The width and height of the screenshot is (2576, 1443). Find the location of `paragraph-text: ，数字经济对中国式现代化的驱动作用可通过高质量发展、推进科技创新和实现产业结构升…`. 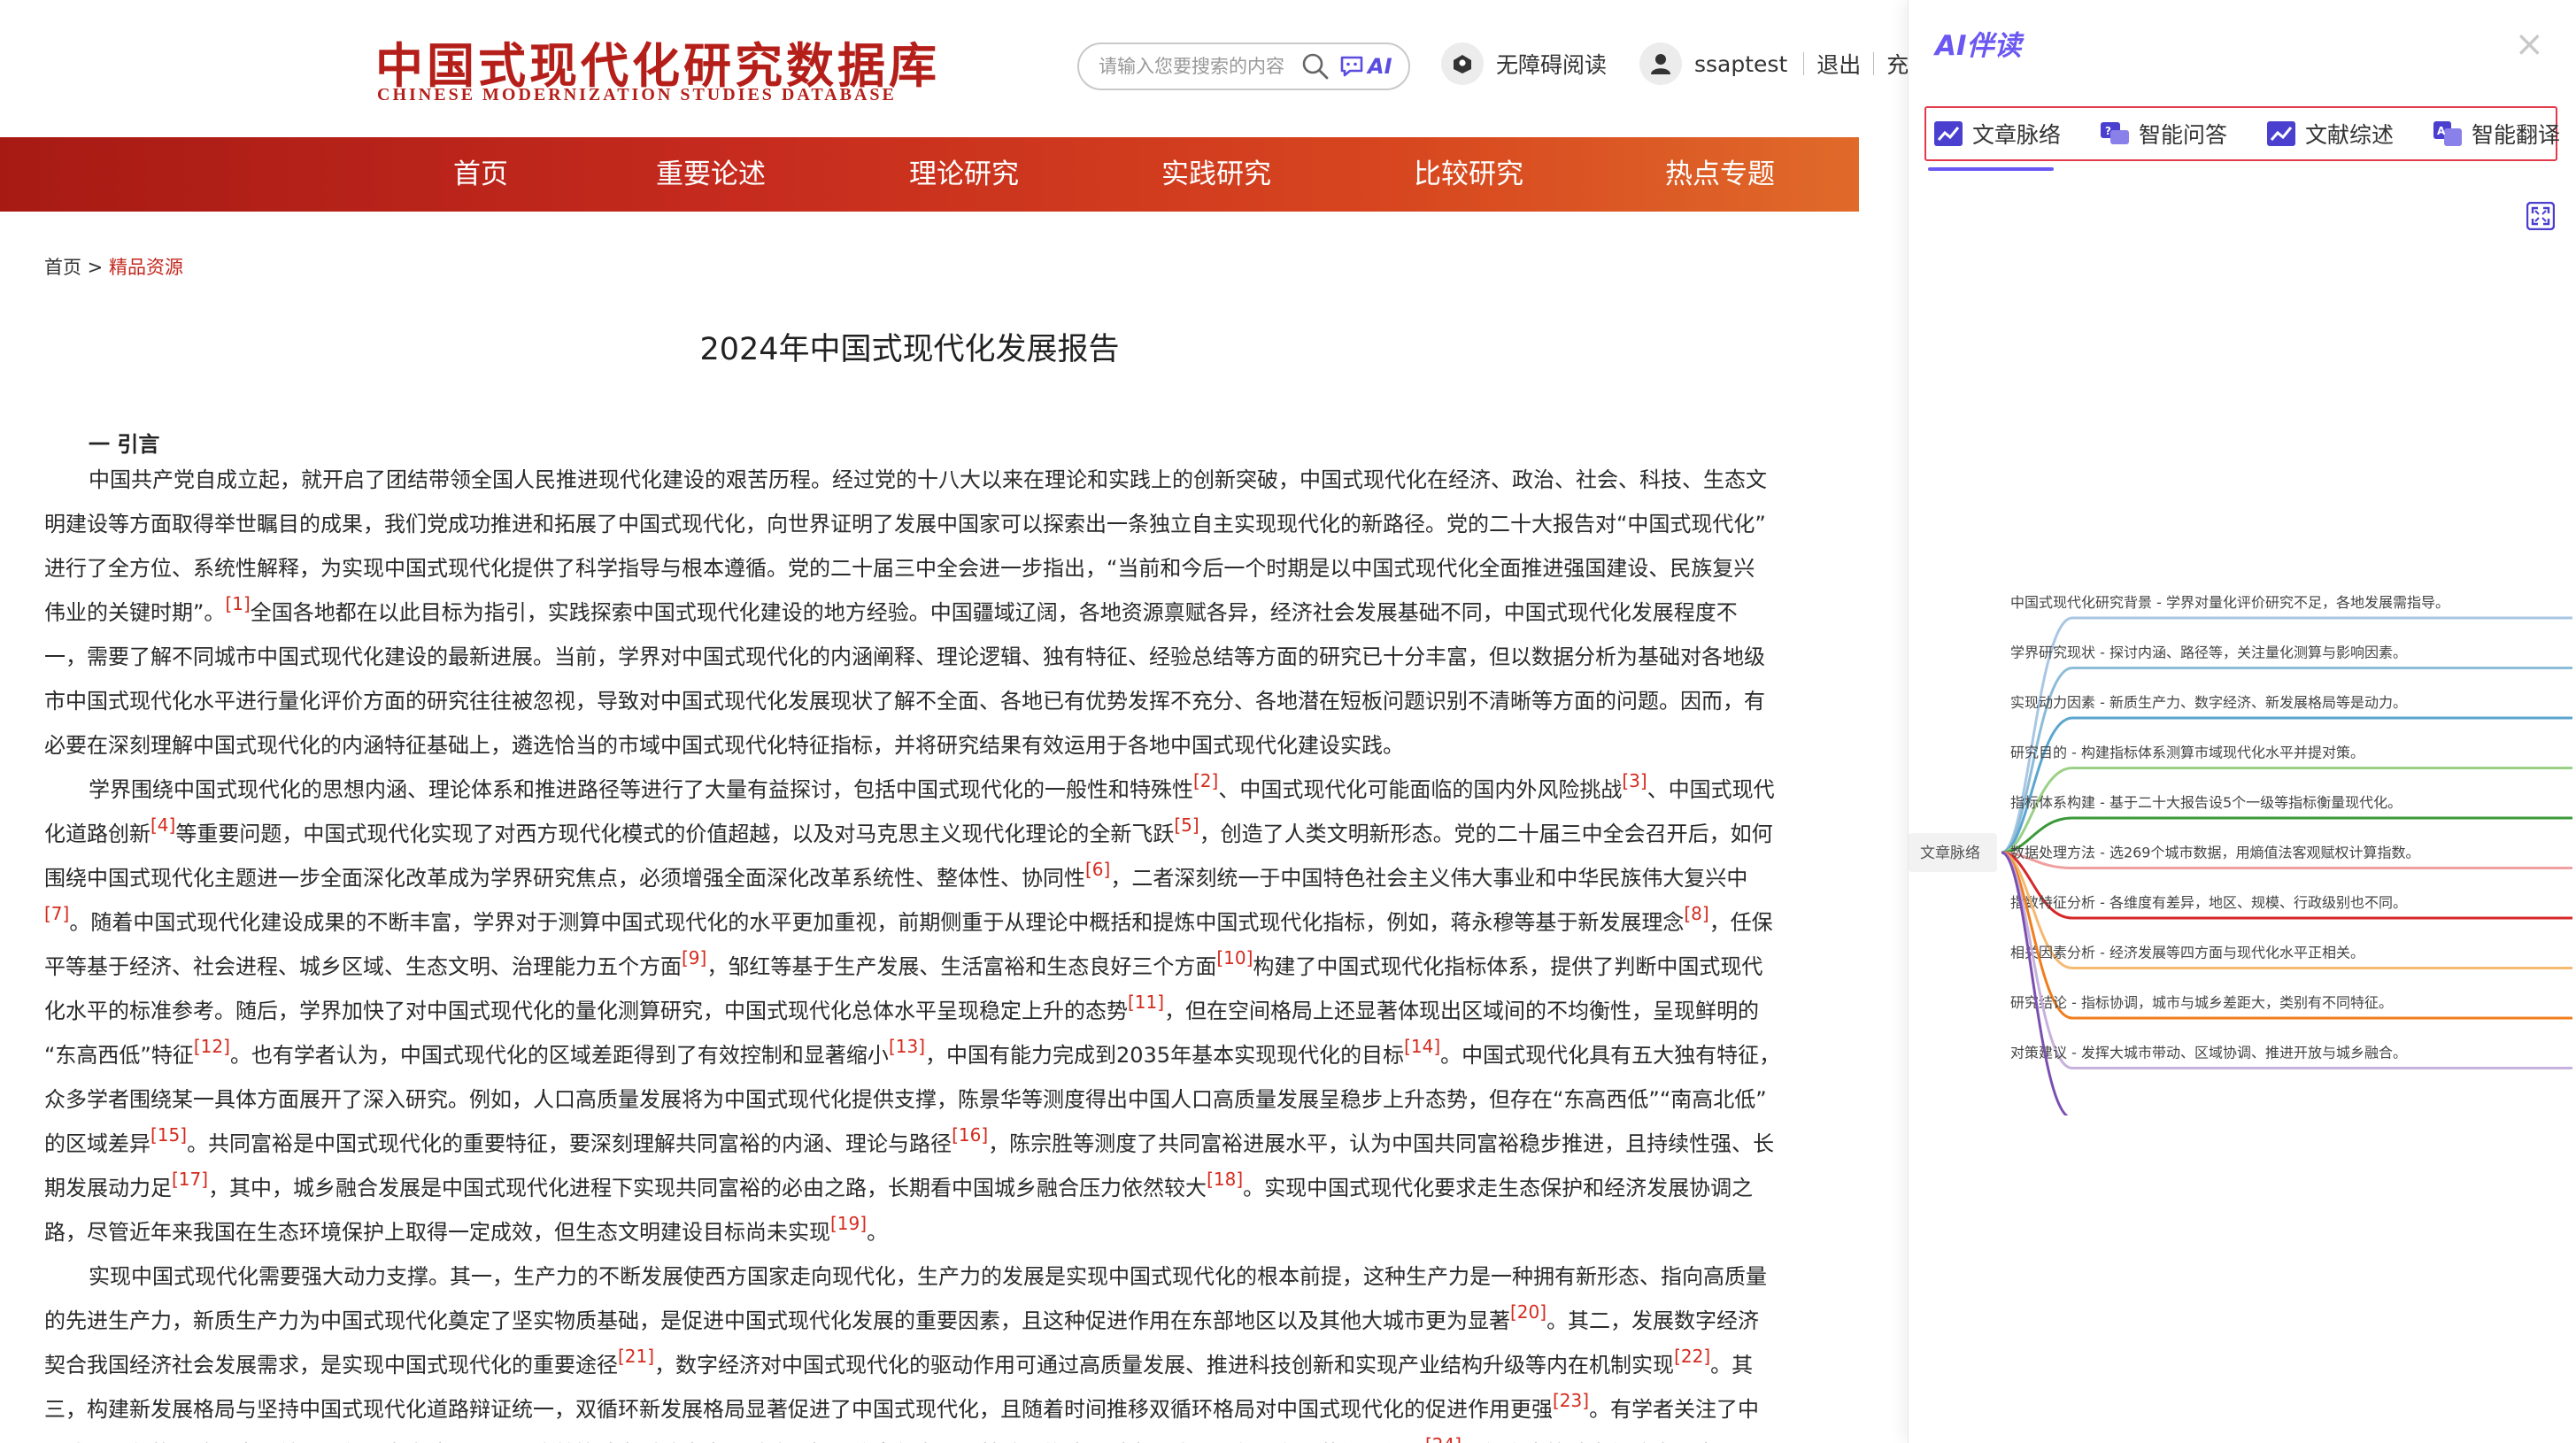

paragraph-text: ，数字经济对中国式现代化的驱动作用可通过高质量发展、推进科技创新和实现产业结构升… is located at coordinates (1164, 1365).